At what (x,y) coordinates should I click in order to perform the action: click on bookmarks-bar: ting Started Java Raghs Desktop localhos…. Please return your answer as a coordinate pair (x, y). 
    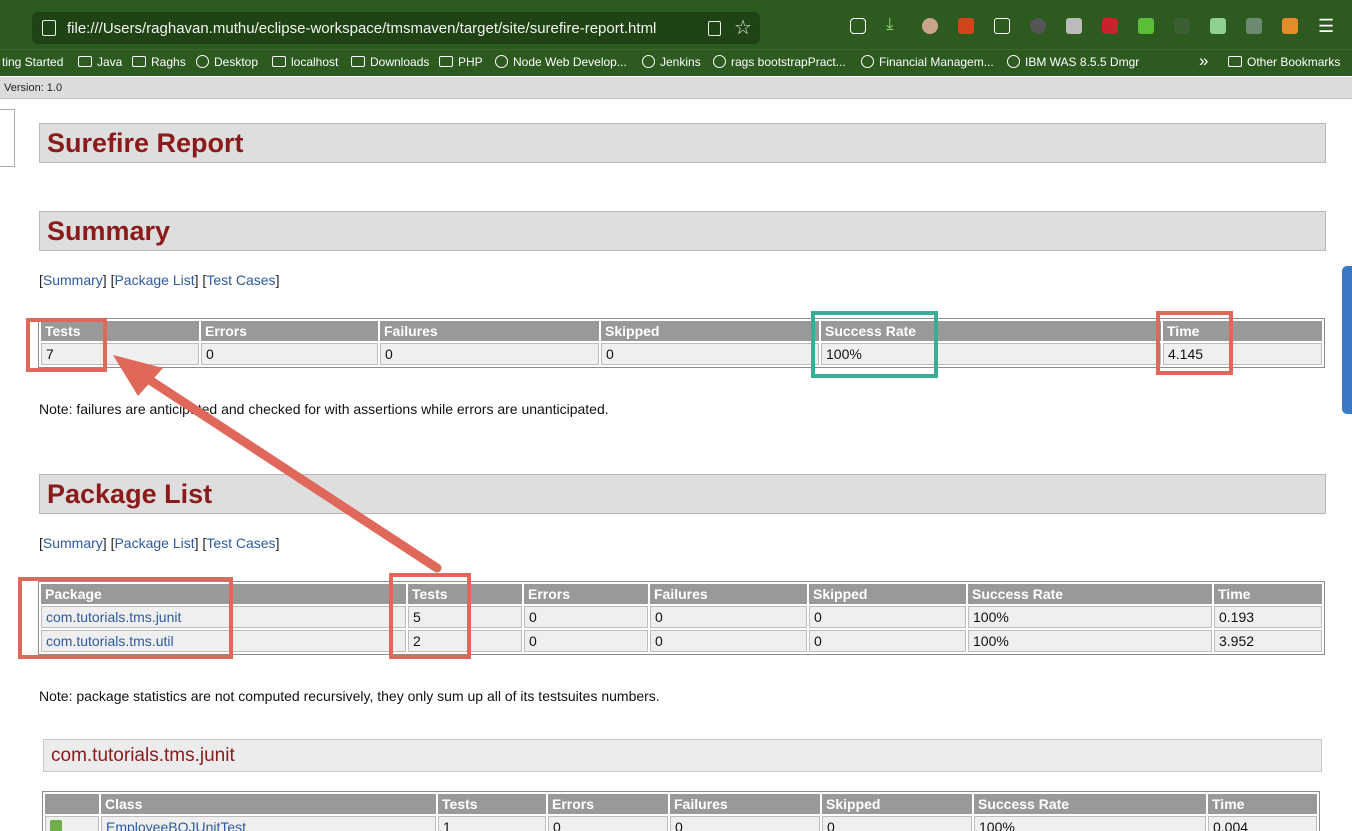
    Looking at the image, I should click on (676, 62).